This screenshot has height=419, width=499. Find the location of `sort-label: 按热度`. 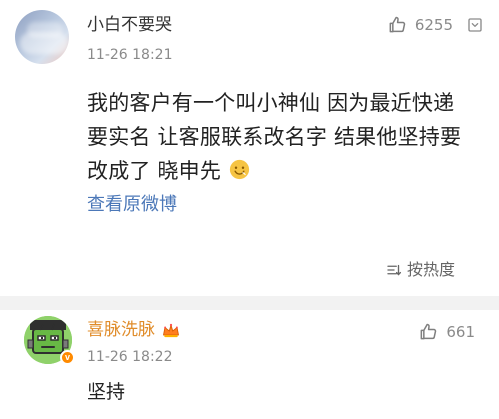

sort-label: 按热度 is located at coordinates (430, 269).